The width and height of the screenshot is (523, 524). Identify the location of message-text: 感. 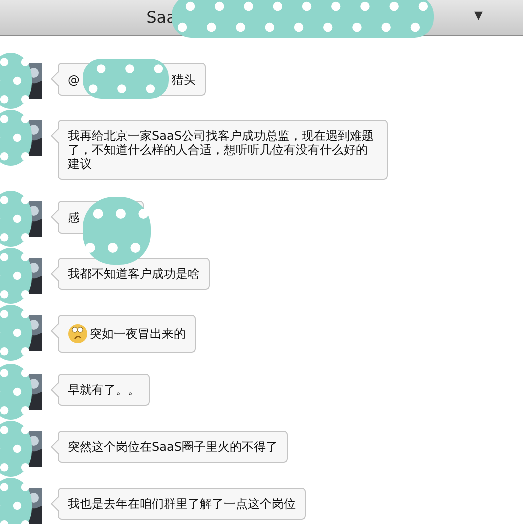
(74, 217).